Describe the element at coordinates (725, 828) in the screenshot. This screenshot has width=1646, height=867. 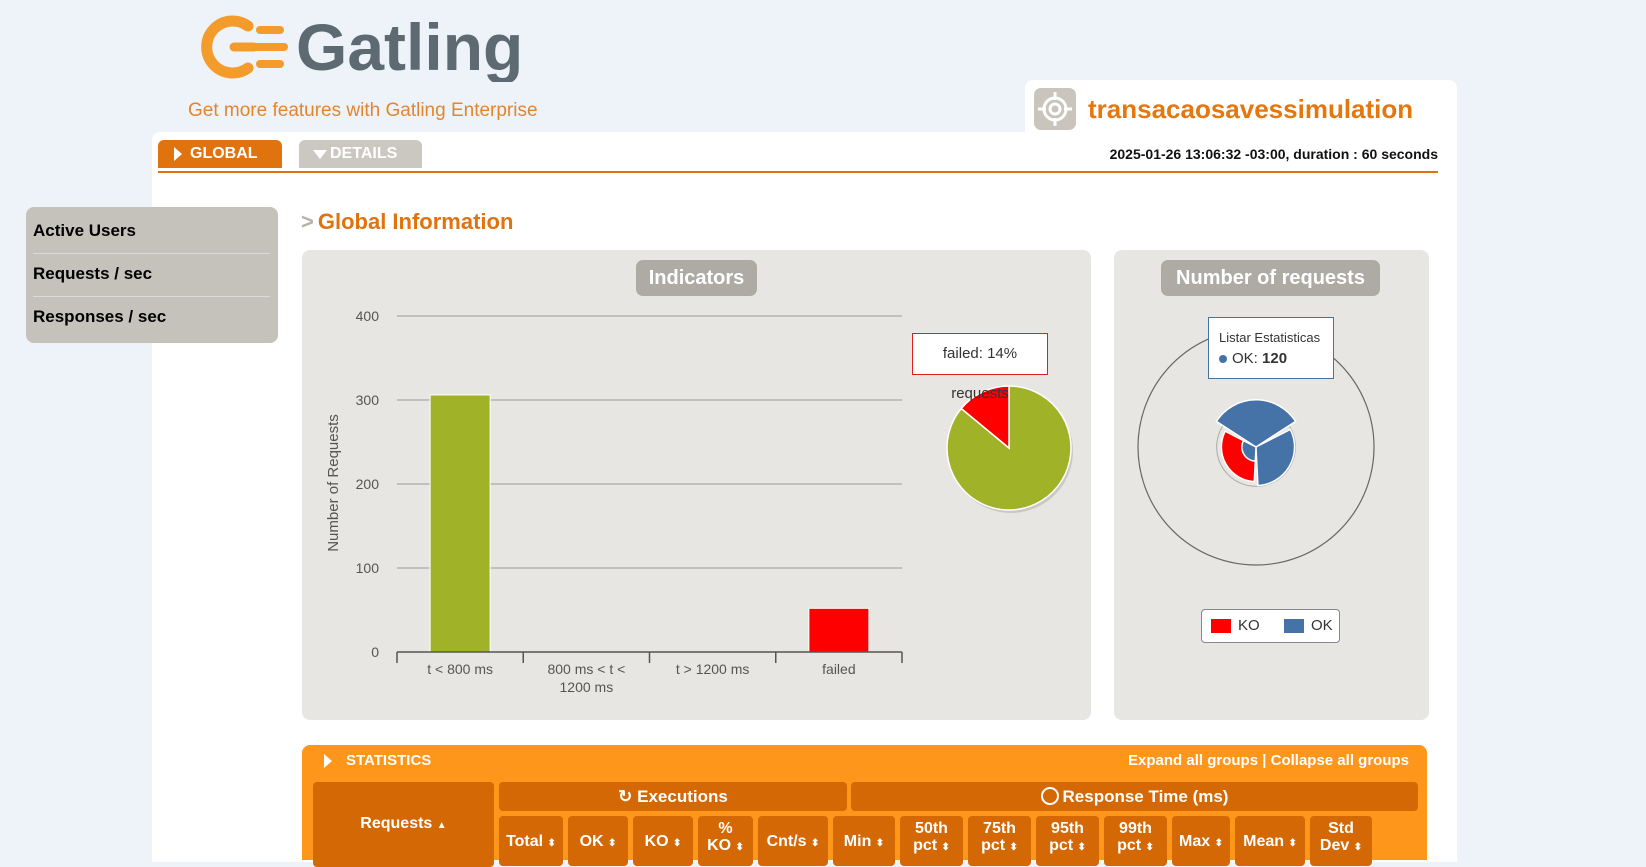
I see `column-header-line1: %` at that location.